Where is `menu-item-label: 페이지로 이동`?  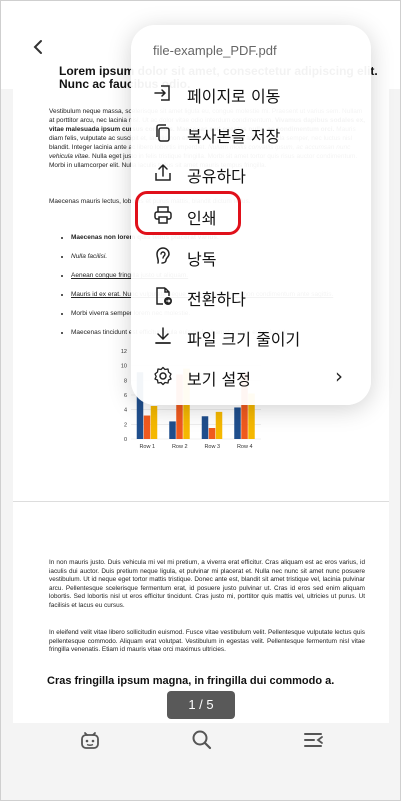 menu-item-label: 페이지로 이동 is located at coordinates (234, 96).